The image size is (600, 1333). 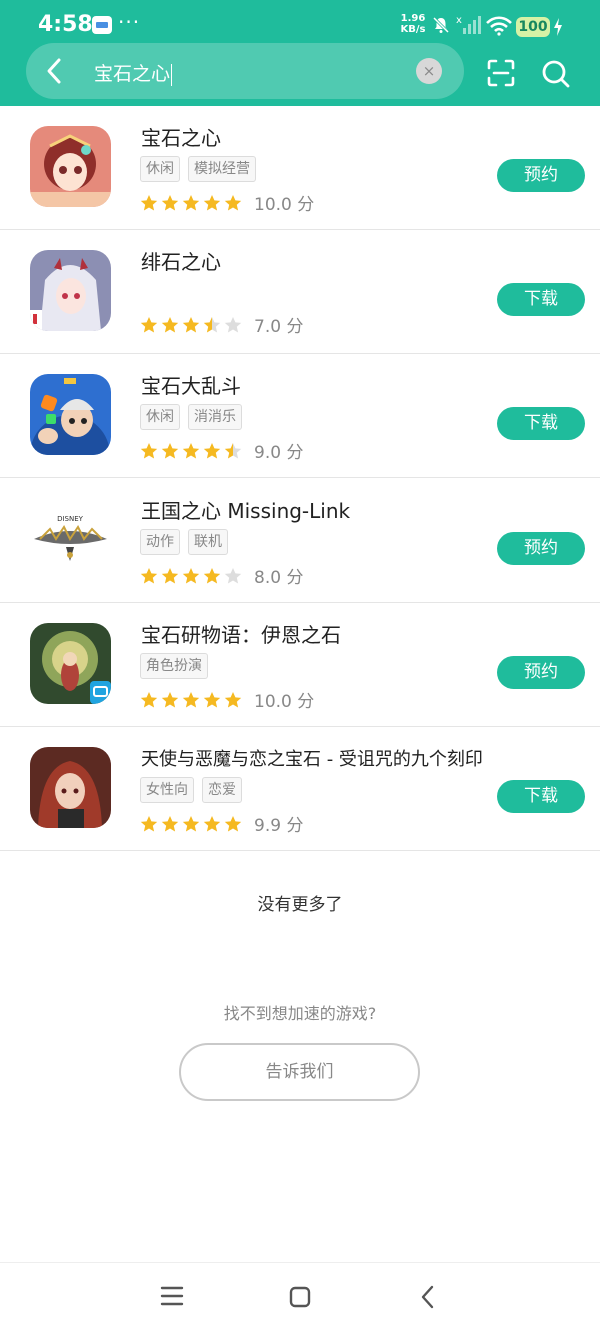 I want to click on score: 9.0 分, so click(x=279, y=453).